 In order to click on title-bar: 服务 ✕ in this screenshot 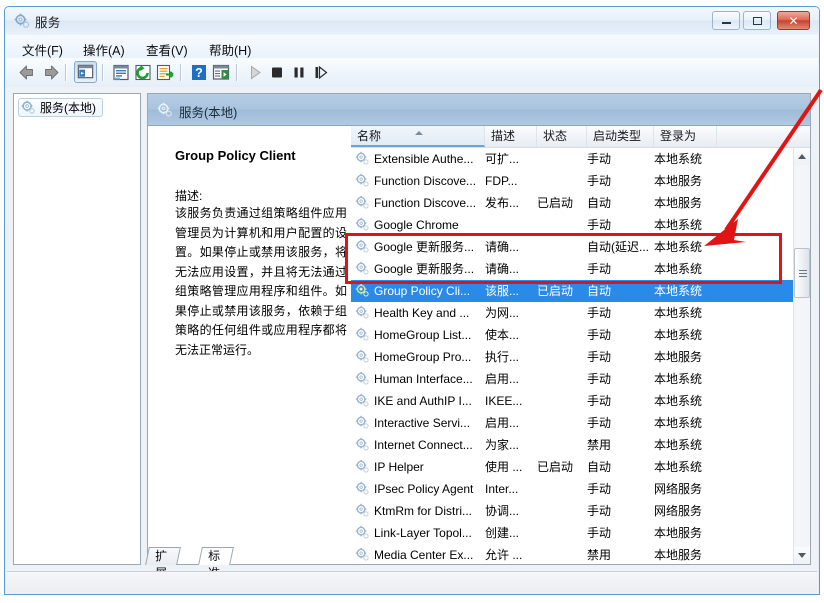, I will do `click(412, 21)`.